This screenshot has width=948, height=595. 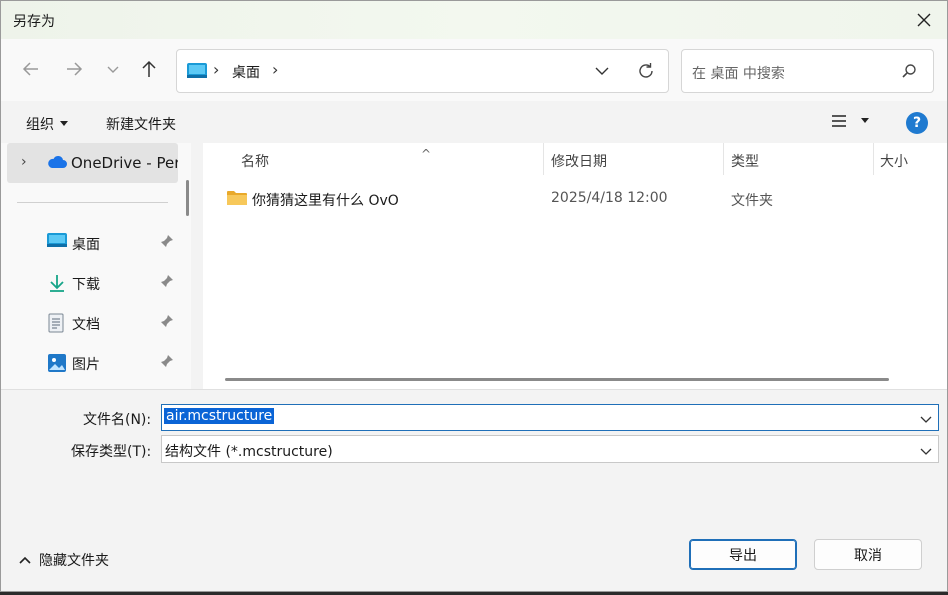 I want to click on filename-input: air.mcstructure, so click(x=550, y=417).